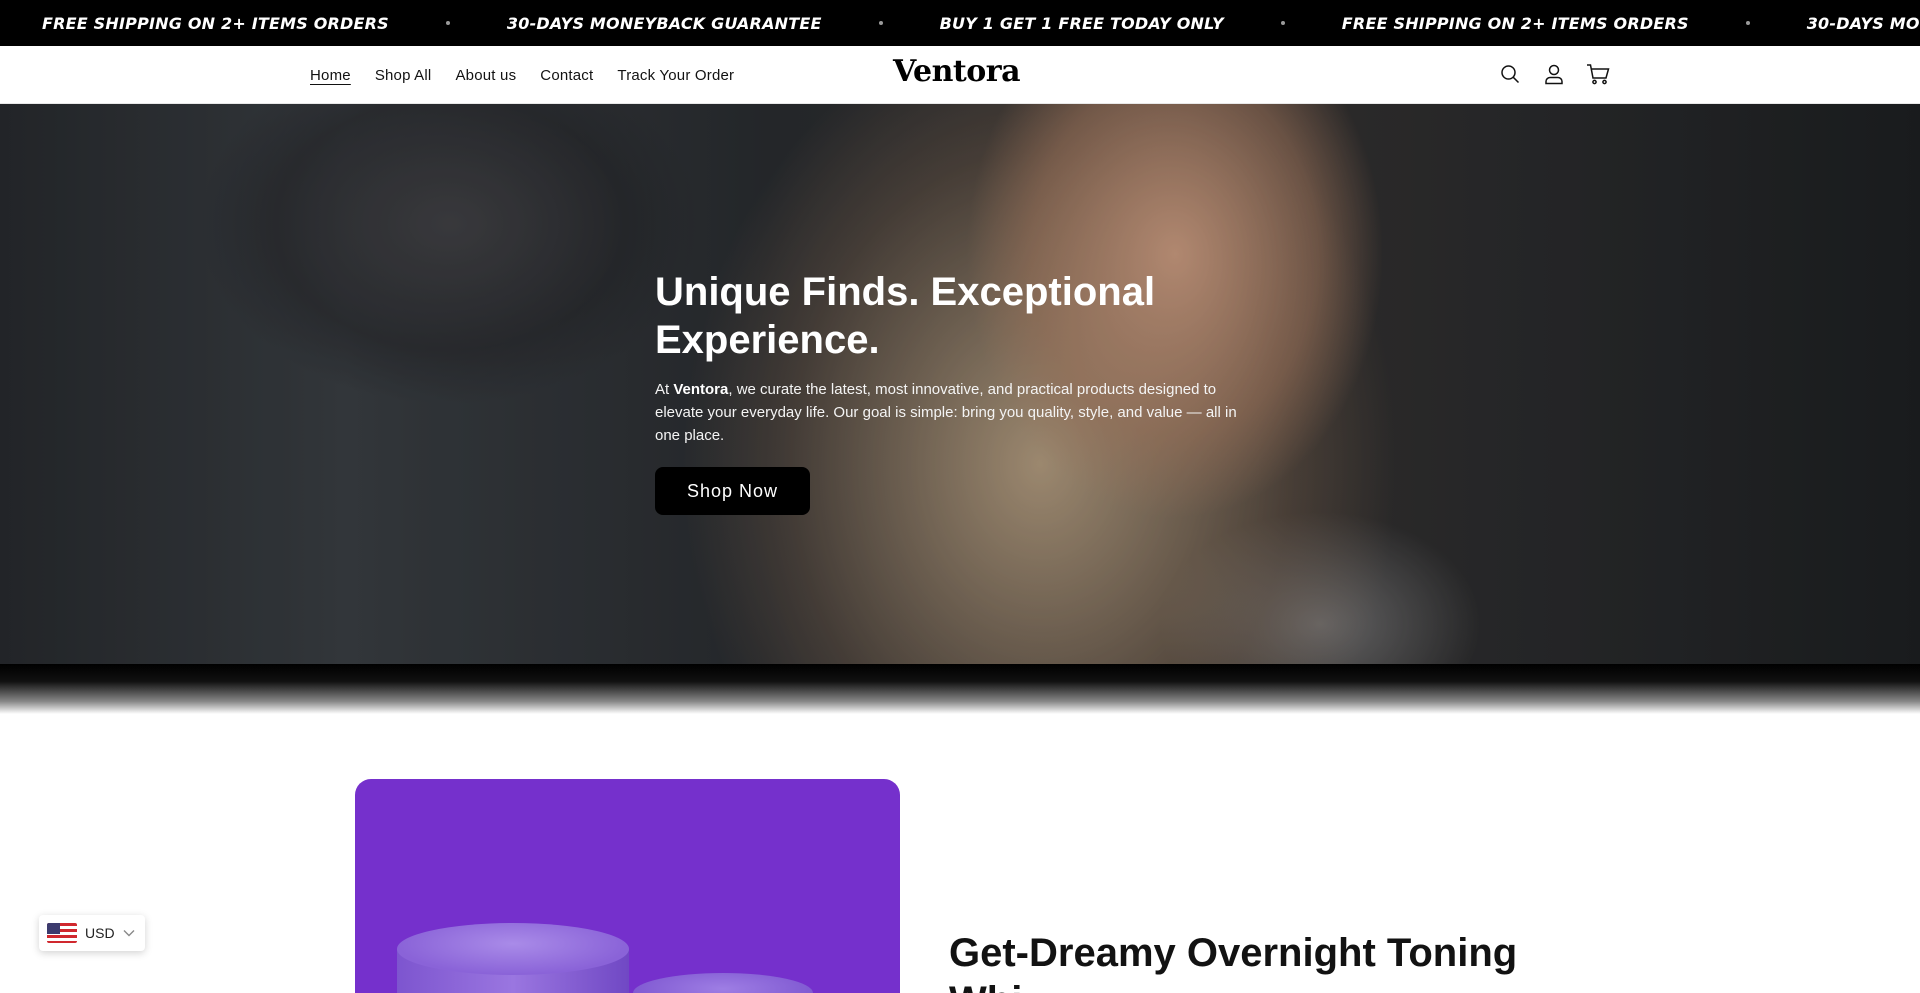 The height and width of the screenshot is (993, 1920). I want to click on jar-lid, so click(513, 949).